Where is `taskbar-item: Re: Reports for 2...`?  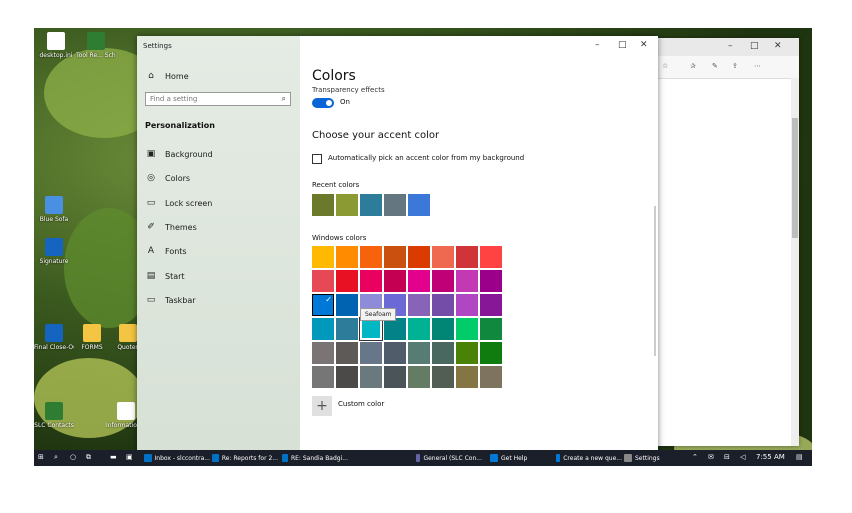
taskbar-item: Re: Reports for 2... is located at coordinates (245, 458).